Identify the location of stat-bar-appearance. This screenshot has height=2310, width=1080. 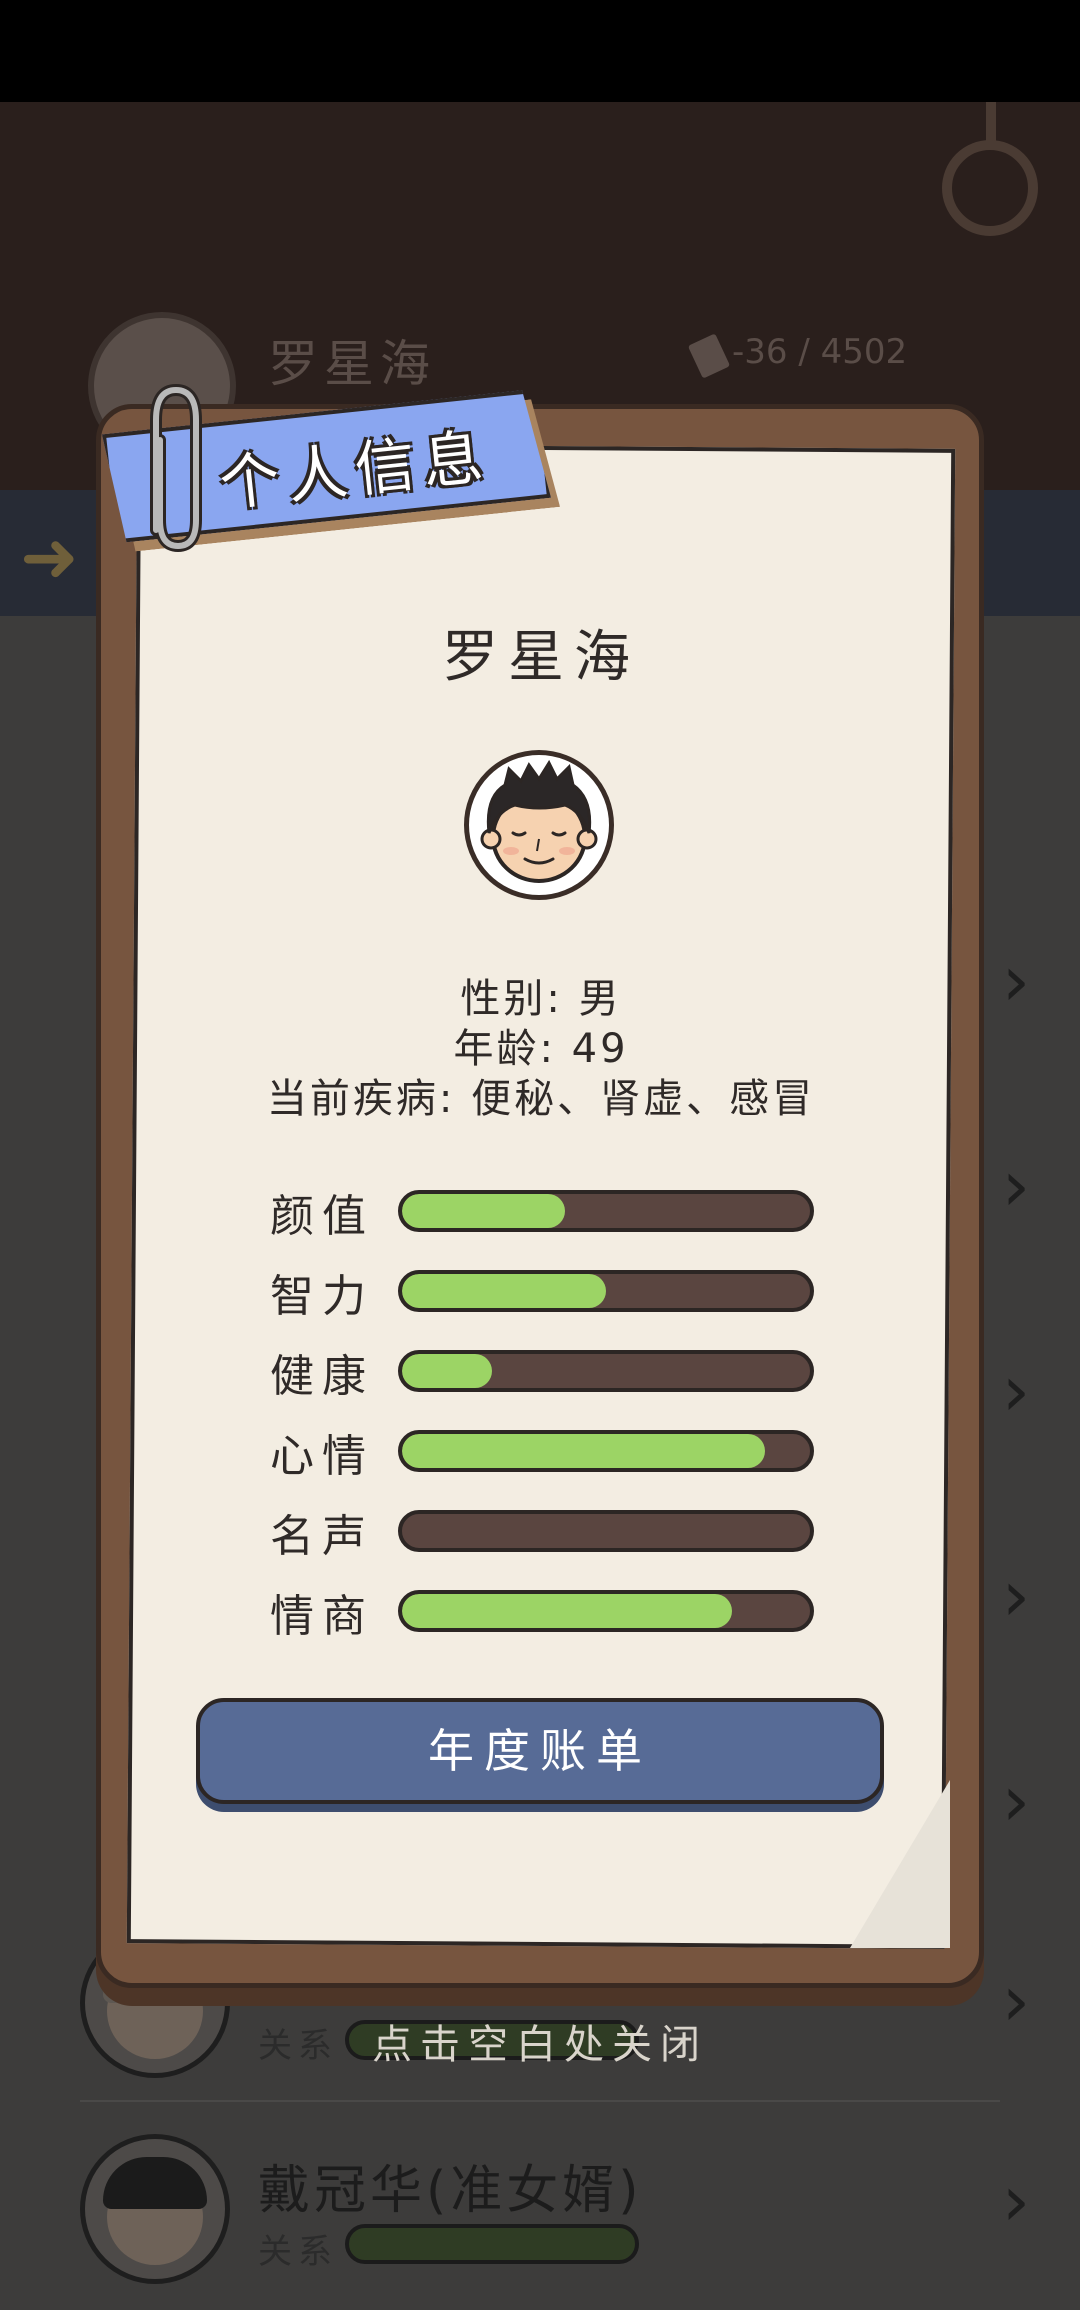
(606, 1211).